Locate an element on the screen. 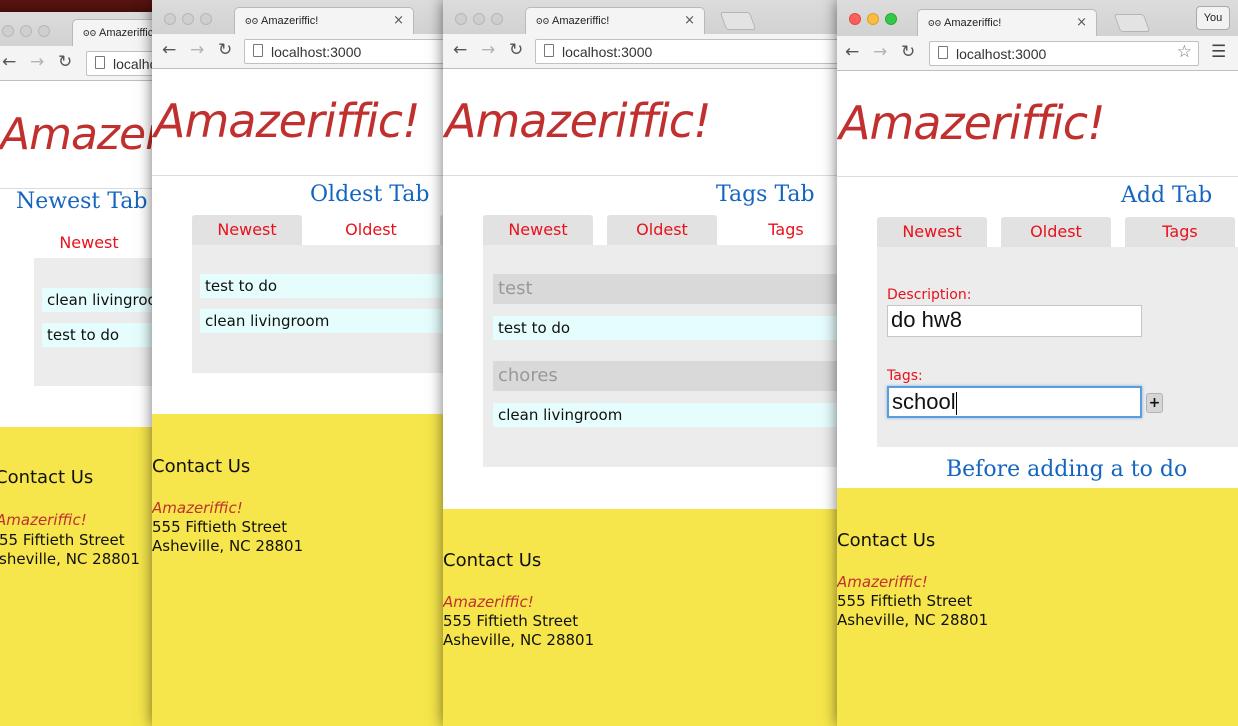 This screenshot has width=1238, height=726. add-panel: Description: do hw8 Tags: school + is located at coordinates (1057, 347).